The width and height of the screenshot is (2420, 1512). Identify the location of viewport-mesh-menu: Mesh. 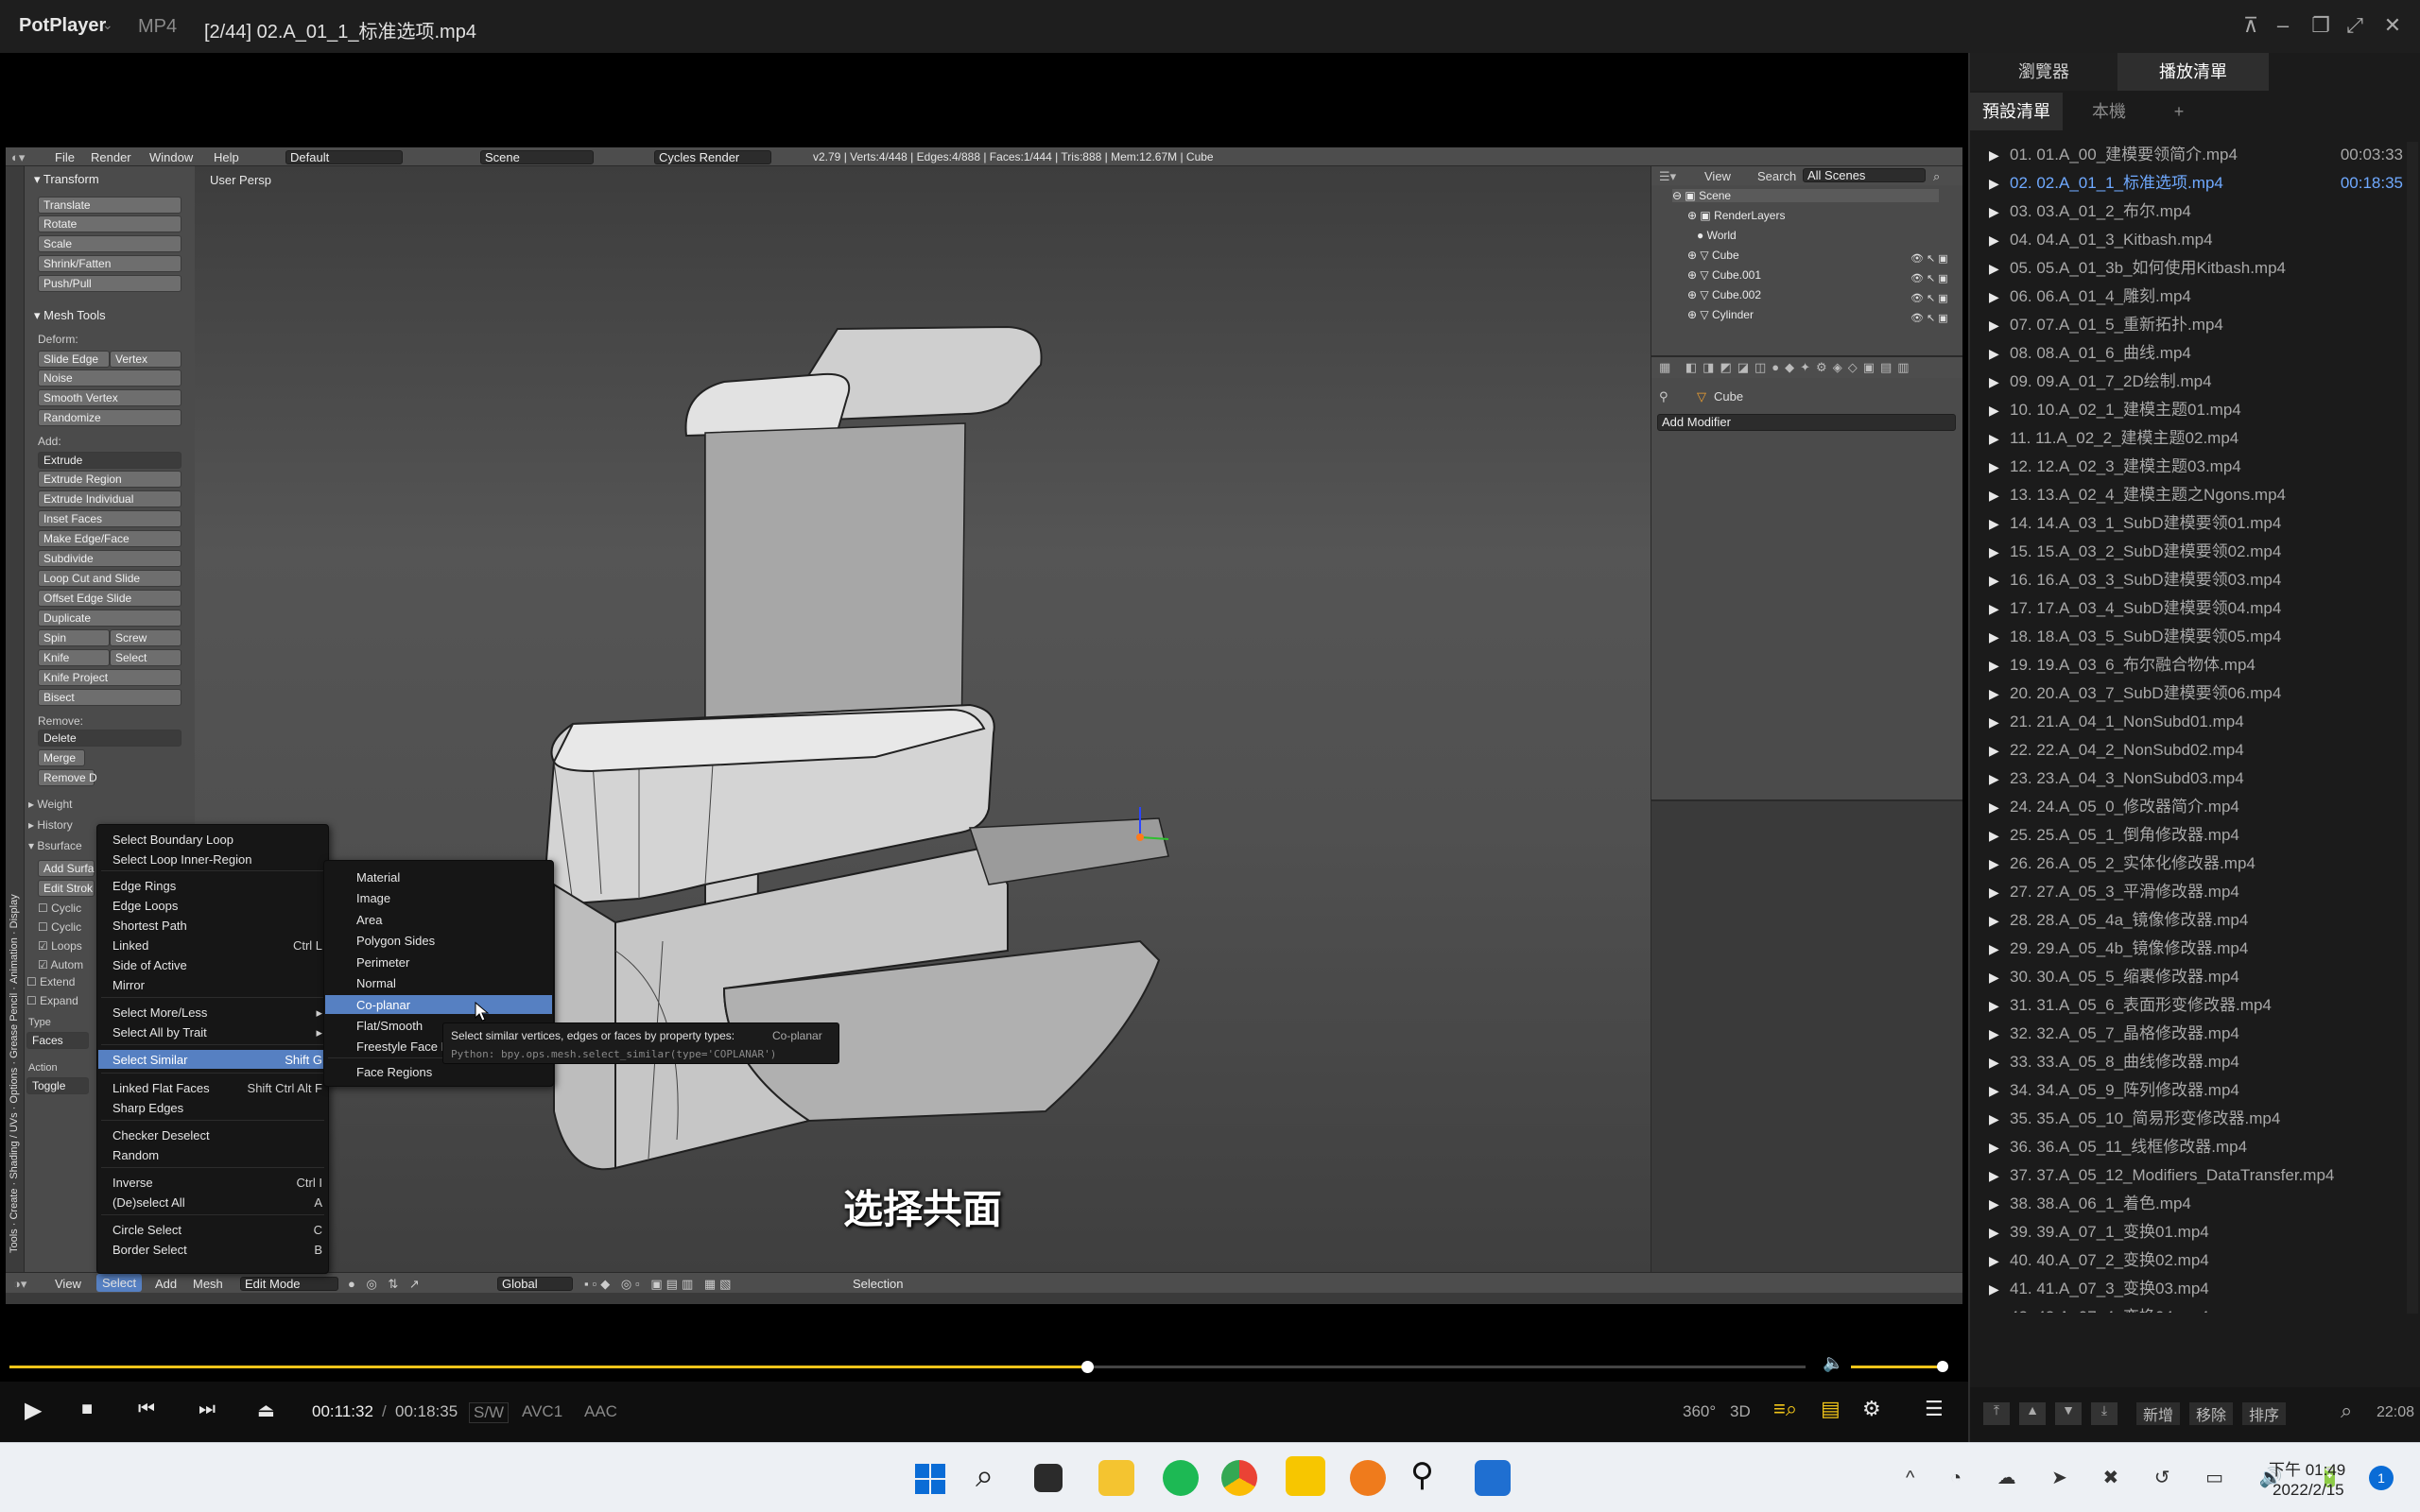
(208, 1284).